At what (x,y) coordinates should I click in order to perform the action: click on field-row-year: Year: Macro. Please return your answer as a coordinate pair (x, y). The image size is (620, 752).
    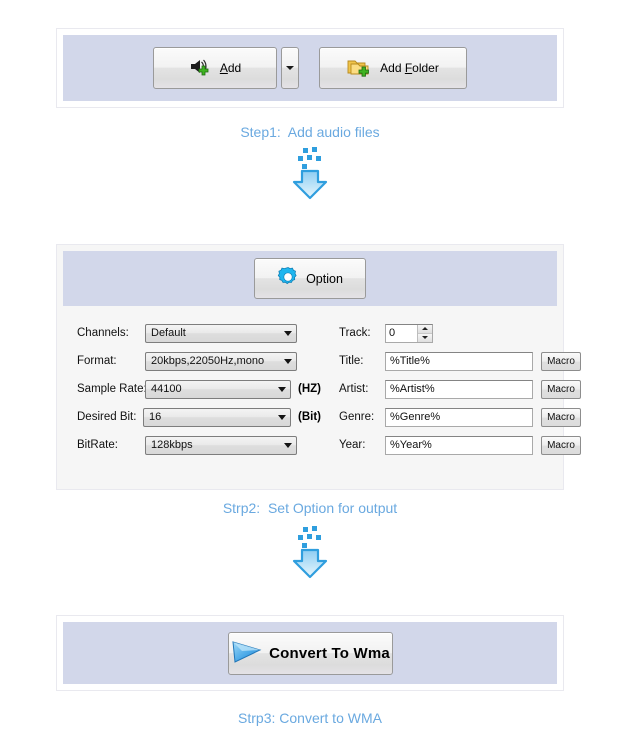
    Looking at the image, I should click on (460, 445).